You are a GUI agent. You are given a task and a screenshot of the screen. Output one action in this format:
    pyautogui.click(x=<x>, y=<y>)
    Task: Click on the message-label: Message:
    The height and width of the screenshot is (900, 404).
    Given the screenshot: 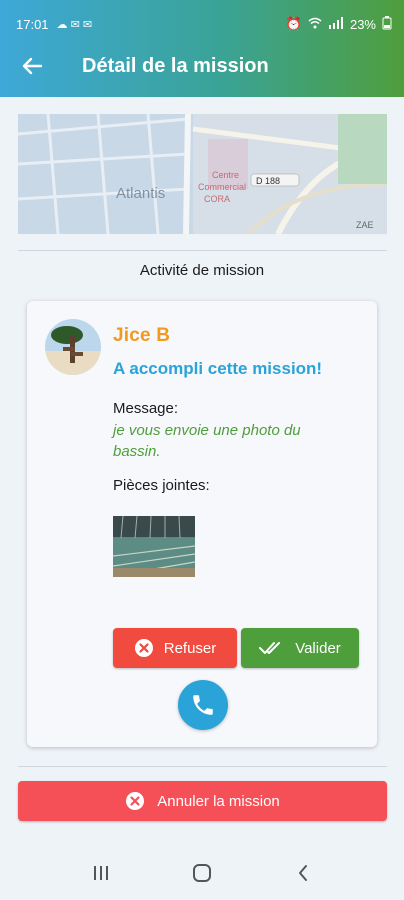 What is the action you would take?
    pyautogui.click(x=146, y=408)
    